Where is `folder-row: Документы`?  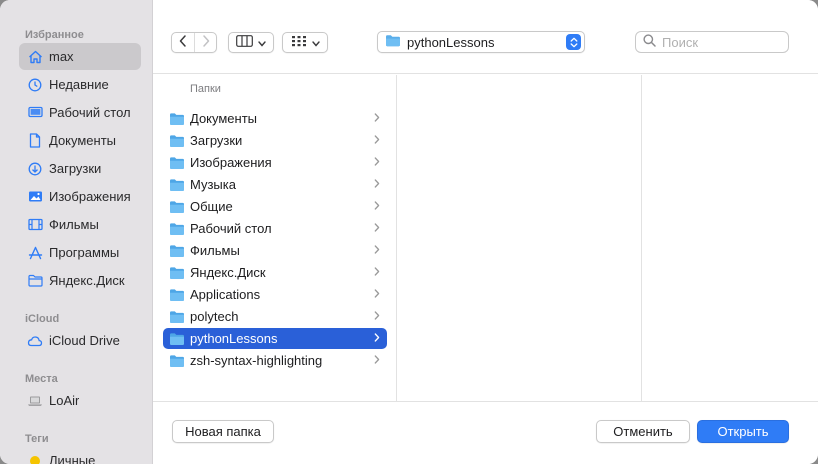
folder-row: Документы is located at coordinates (275, 118).